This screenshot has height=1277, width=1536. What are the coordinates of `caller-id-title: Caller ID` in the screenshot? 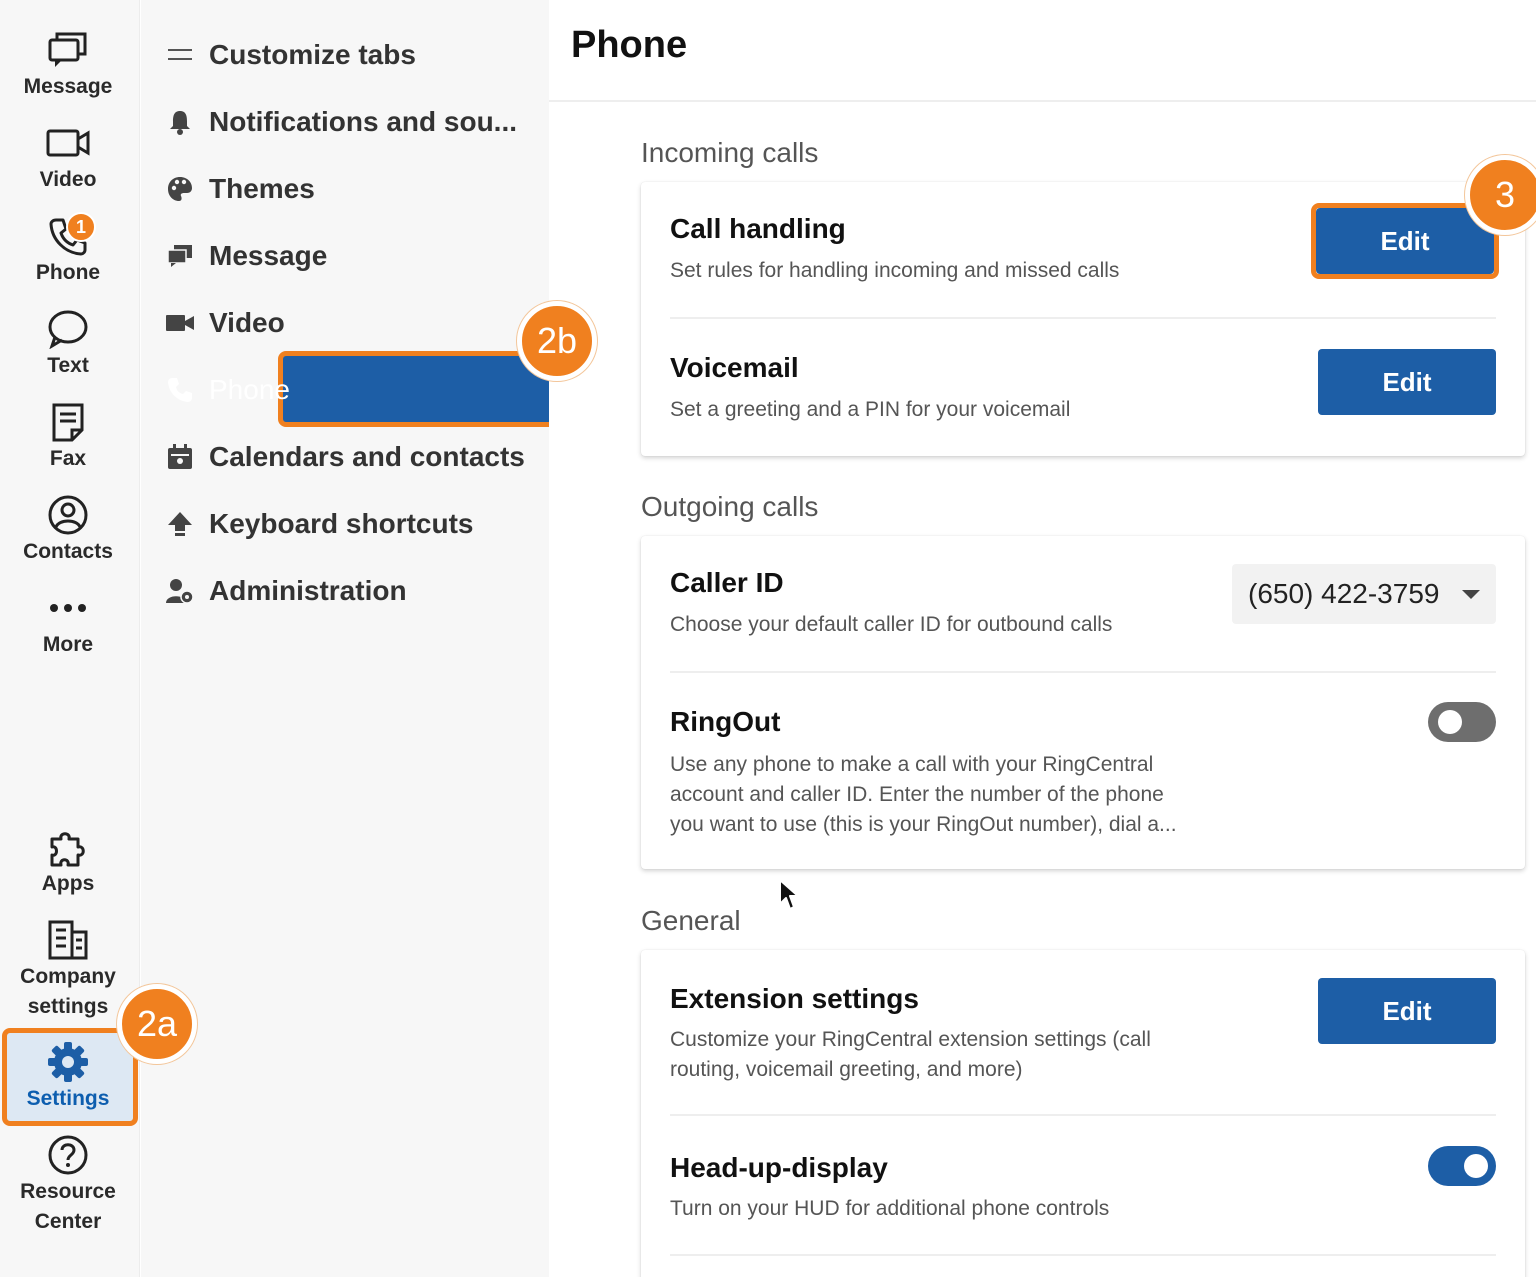 It's located at (727, 582).